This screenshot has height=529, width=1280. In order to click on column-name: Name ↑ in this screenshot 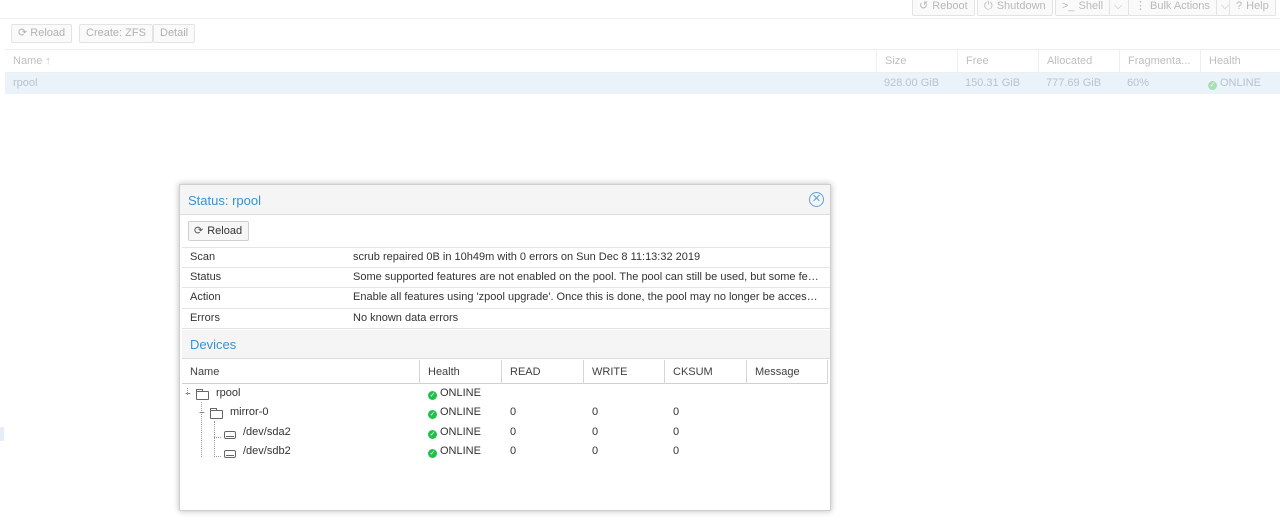, I will do `click(440, 61)`.